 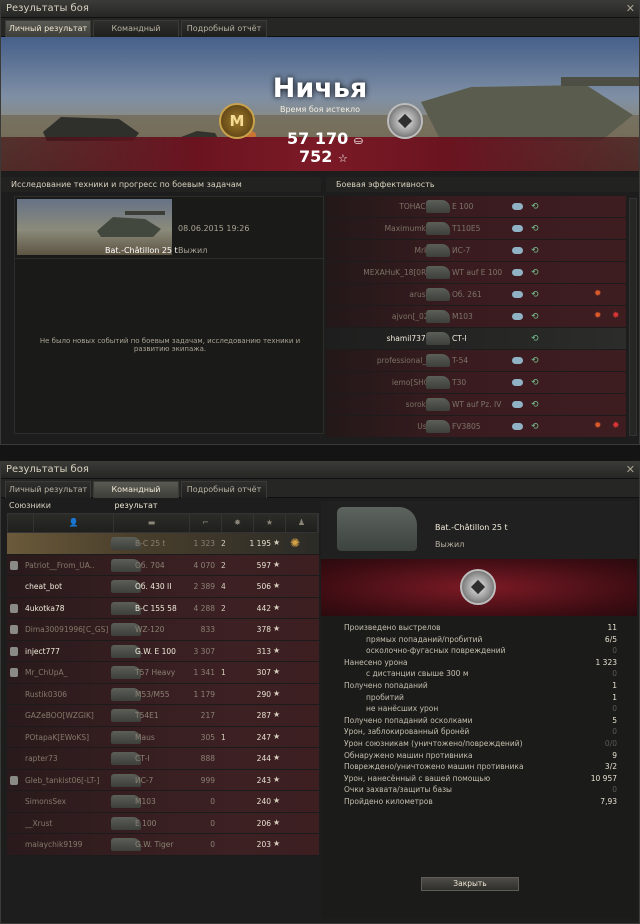 I want to click on team-row: Mr_ChUpA_ T57 Heavy 1 341 1 307 ★, so click(x=163, y=673).